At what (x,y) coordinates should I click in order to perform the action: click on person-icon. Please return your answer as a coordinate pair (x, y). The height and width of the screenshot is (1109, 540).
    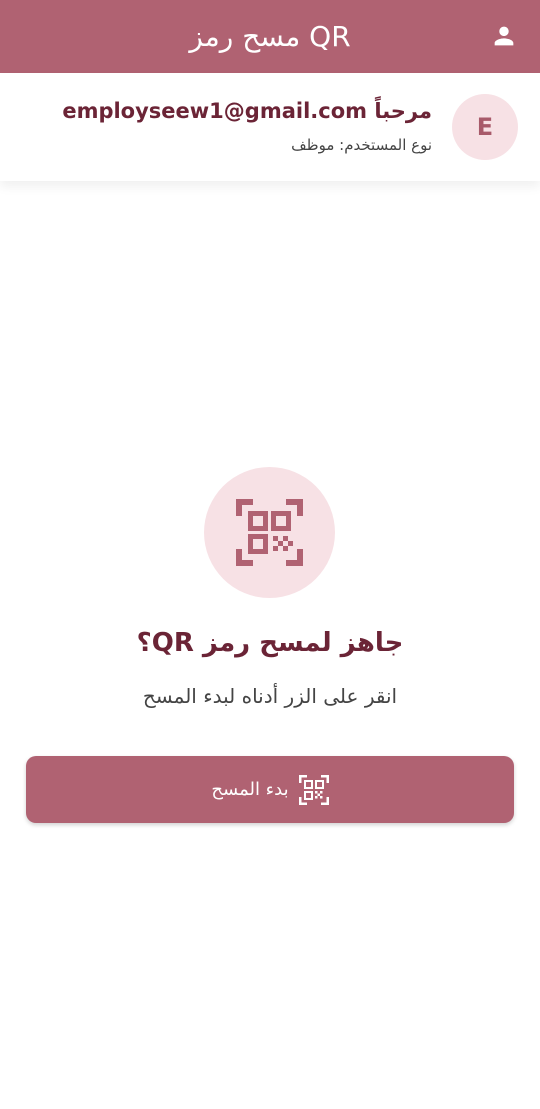
    Looking at the image, I should click on (504, 36).